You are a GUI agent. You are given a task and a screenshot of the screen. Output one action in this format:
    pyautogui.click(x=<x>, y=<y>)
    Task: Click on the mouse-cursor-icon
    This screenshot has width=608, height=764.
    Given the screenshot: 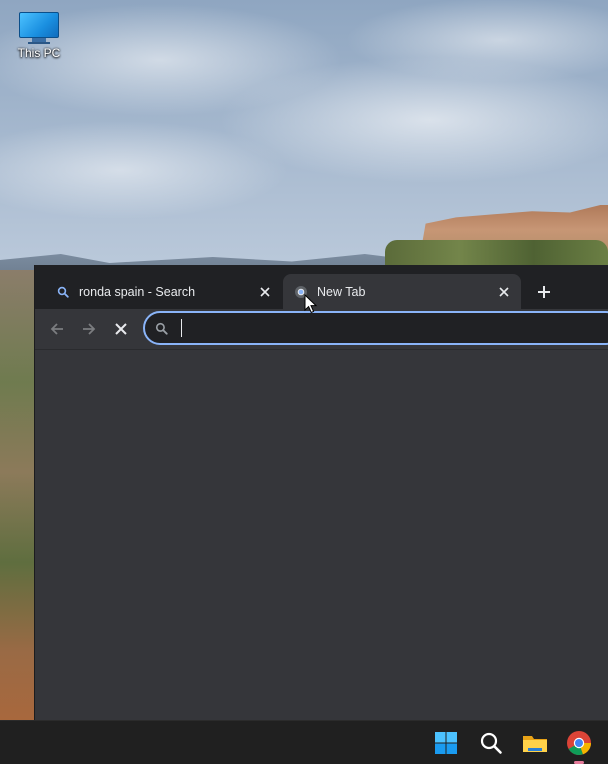 What is the action you would take?
    pyautogui.click(x=311, y=304)
    